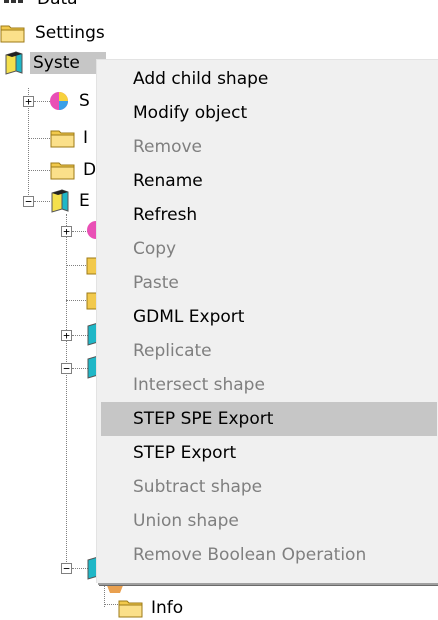 This screenshot has width=438, height=620. Describe the element at coordinates (269, 181) in the screenshot. I see `menu-item-rename: Rename` at that location.